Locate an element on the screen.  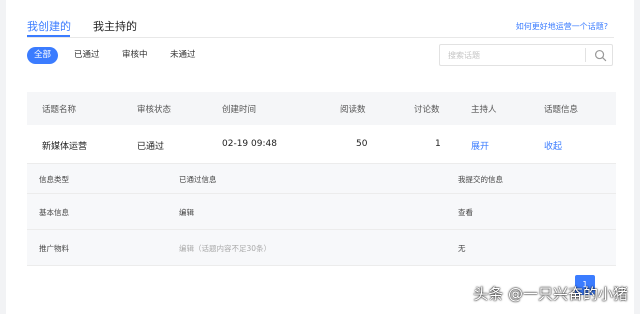
discussion-count: 1 is located at coordinates (438, 144).